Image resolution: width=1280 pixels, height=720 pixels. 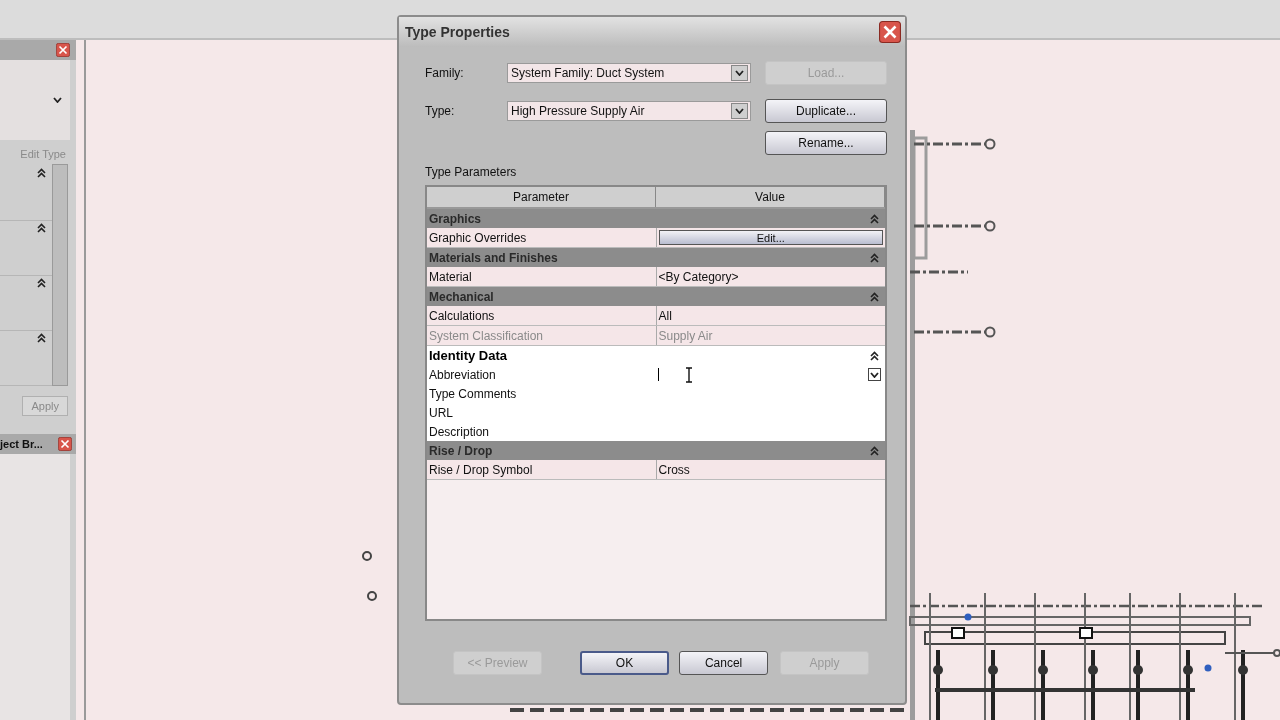 I want to click on parameter-cell: Calculations, so click(x=542, y=315).